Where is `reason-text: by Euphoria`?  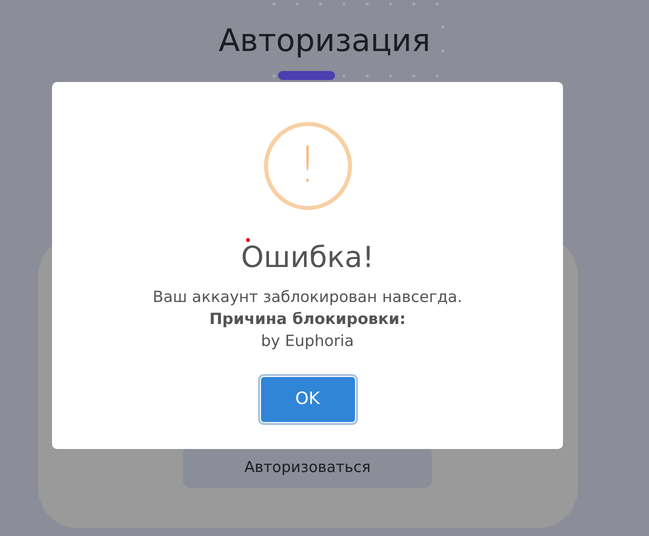 reason-text: by Euphoria is located at coordinates (307, 341).